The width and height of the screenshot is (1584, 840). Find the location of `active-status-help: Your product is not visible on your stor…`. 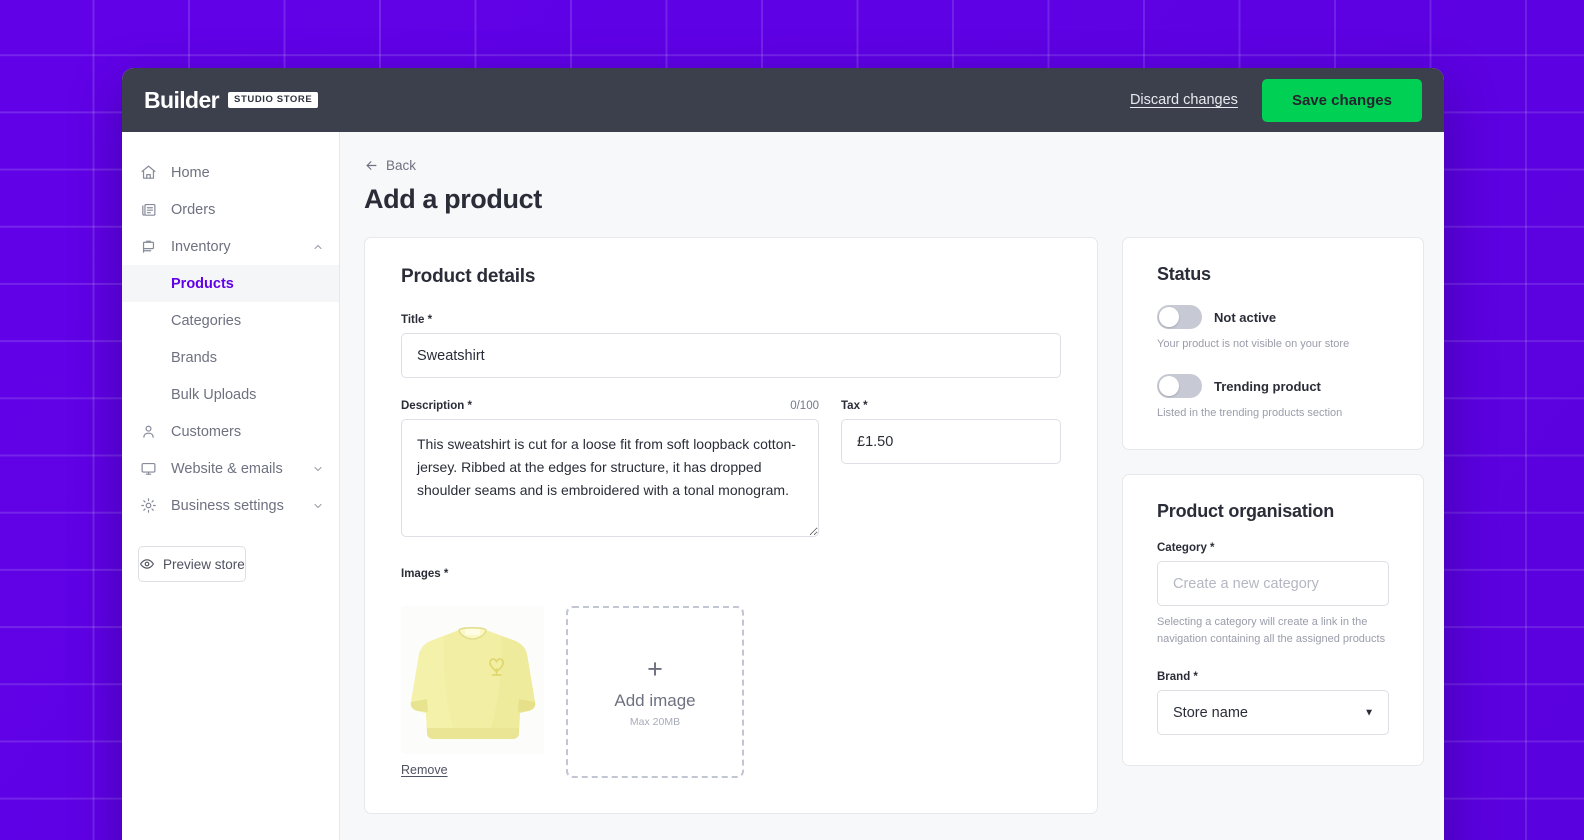

active-status-help: Your product is not visible on your stor… is located at coordinates (1253, 344).